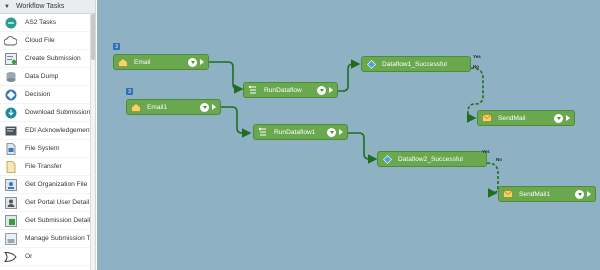 This screenshot has height=270, width=600. I want to click on sidebar-item-download-submission: Download Submission, so click(47, 113).